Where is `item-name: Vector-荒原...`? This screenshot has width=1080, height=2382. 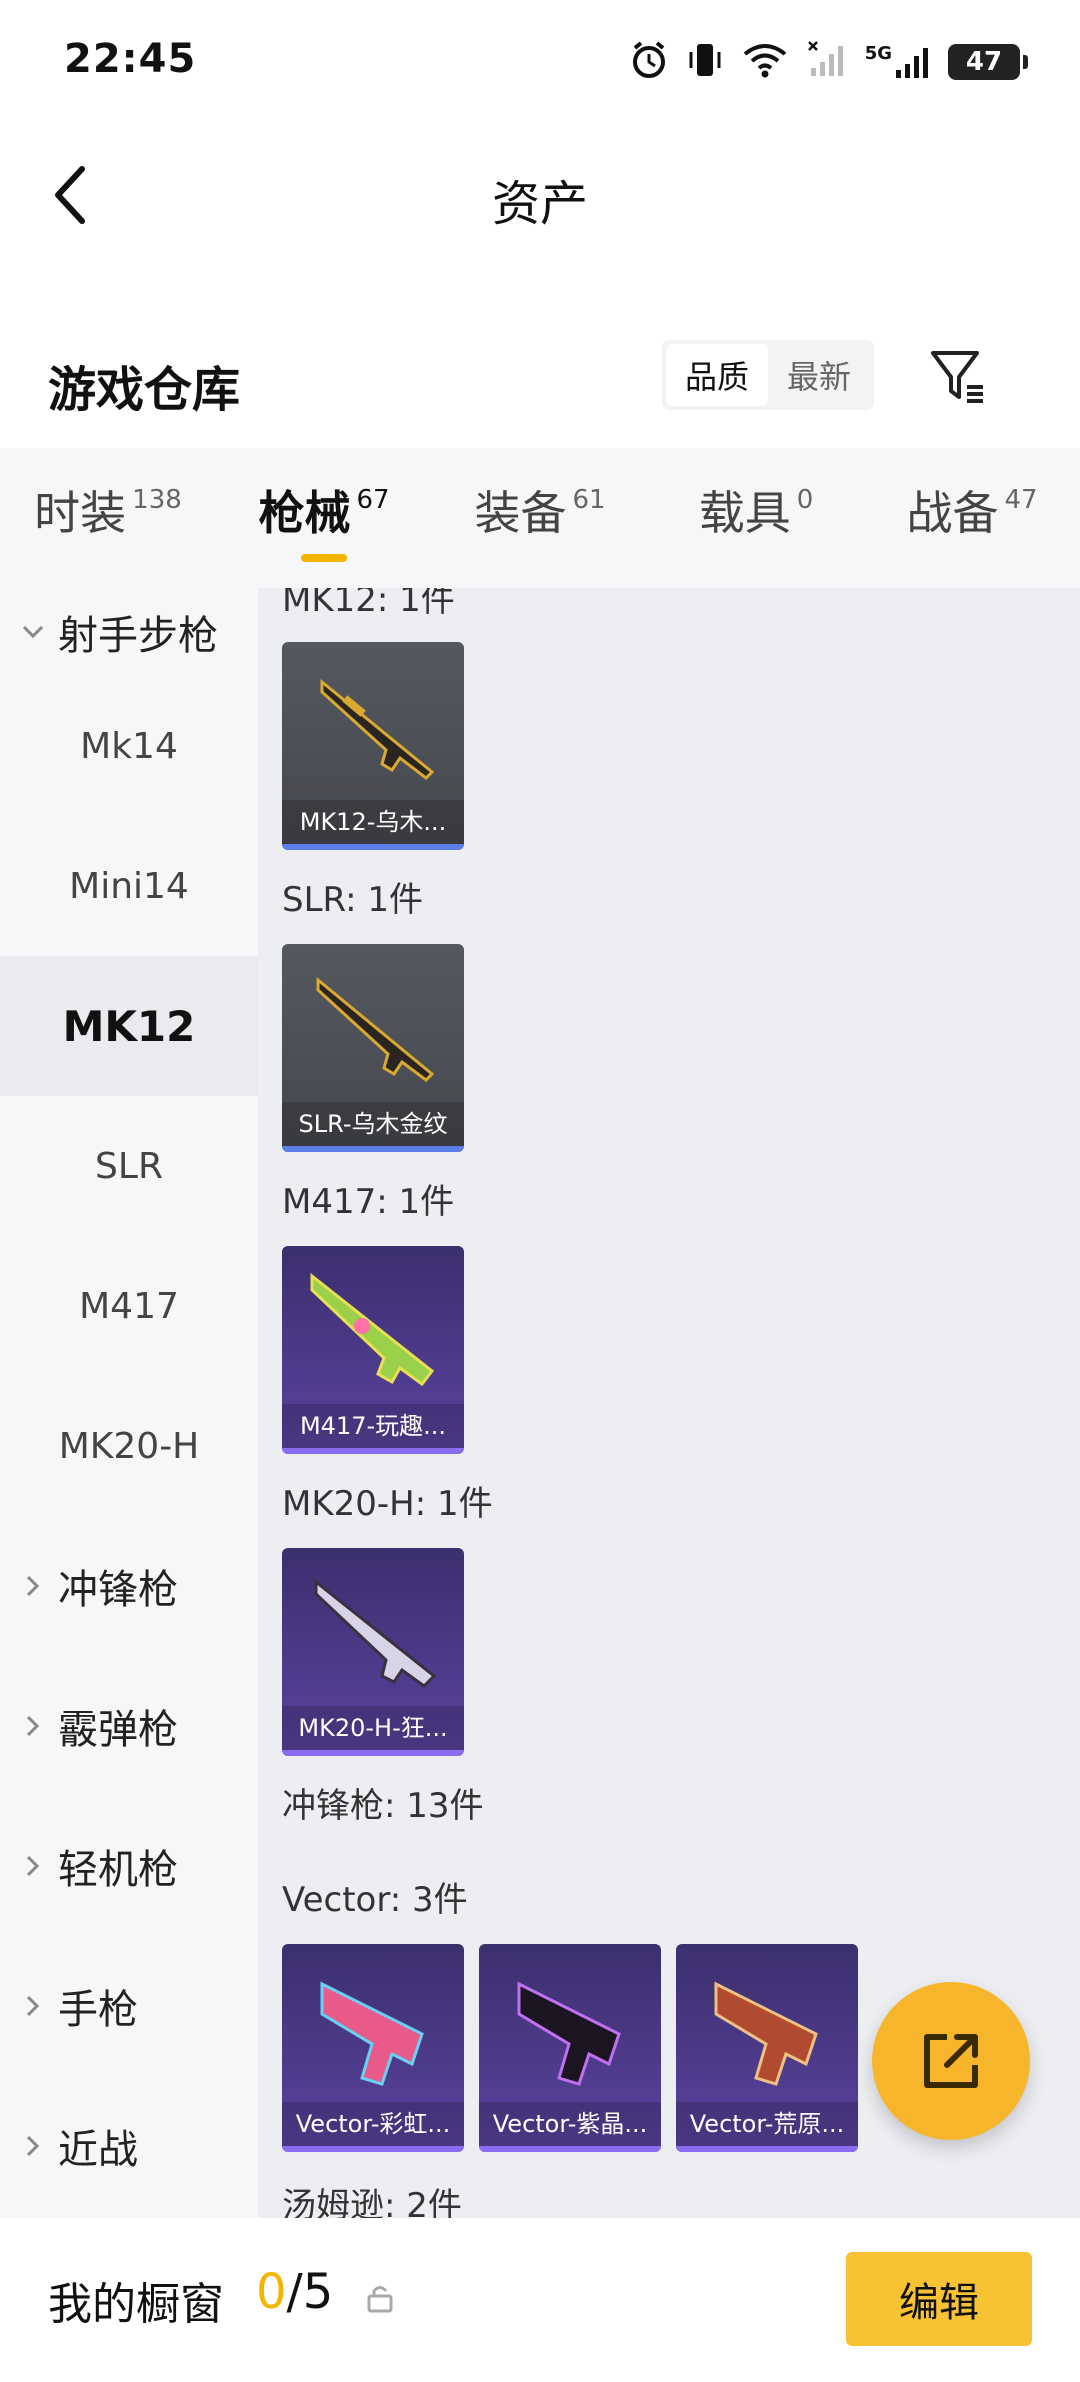 item-name: Vector-荒原... is located at coordinates (767, 2124).